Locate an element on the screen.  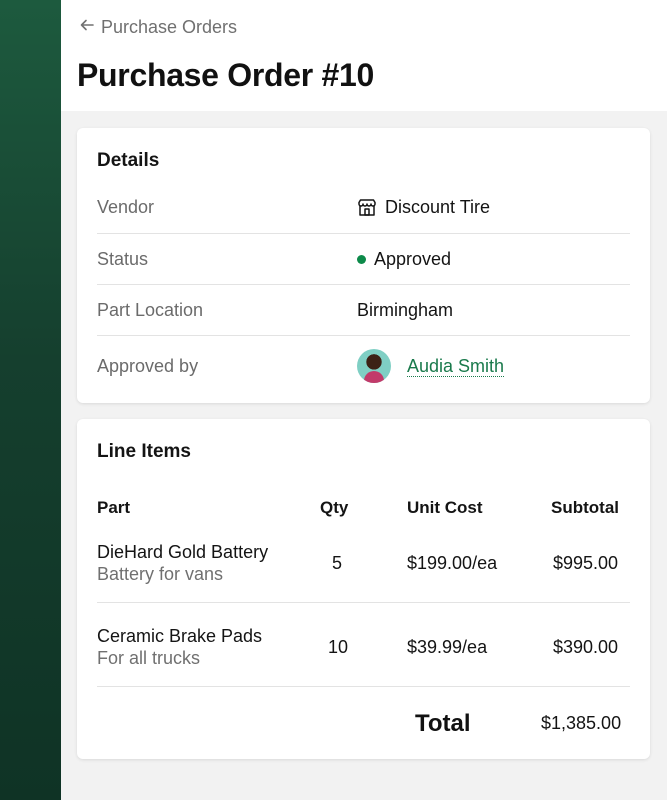
line-item-name: Ceramic Brake Pads is located at coordinates (180, 636).